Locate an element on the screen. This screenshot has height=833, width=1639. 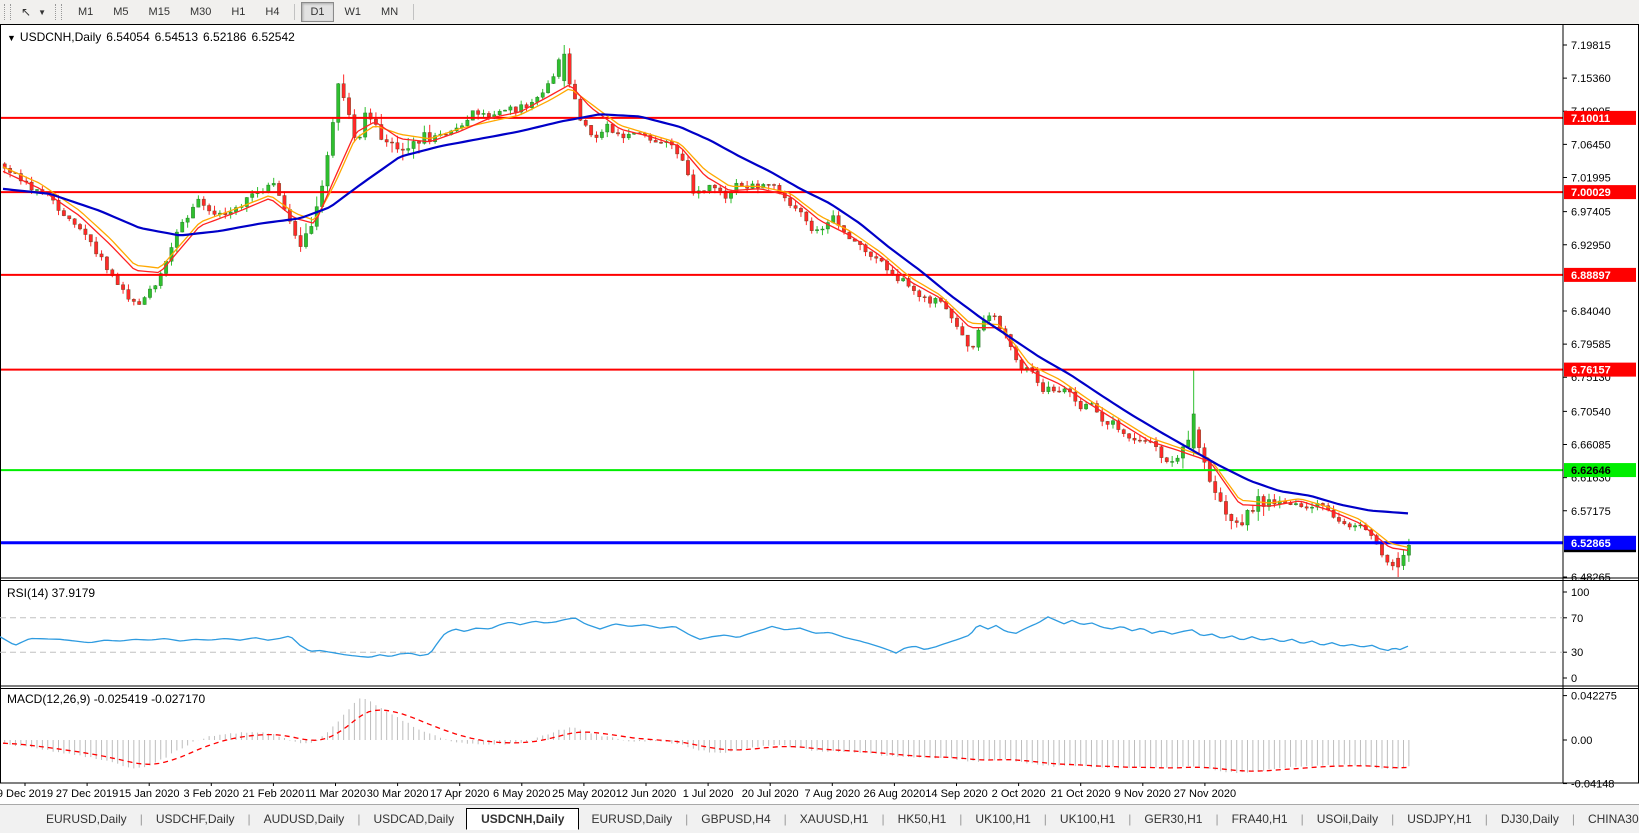
rsi-tick-label: 30 is located at coordinates (1577, 653).